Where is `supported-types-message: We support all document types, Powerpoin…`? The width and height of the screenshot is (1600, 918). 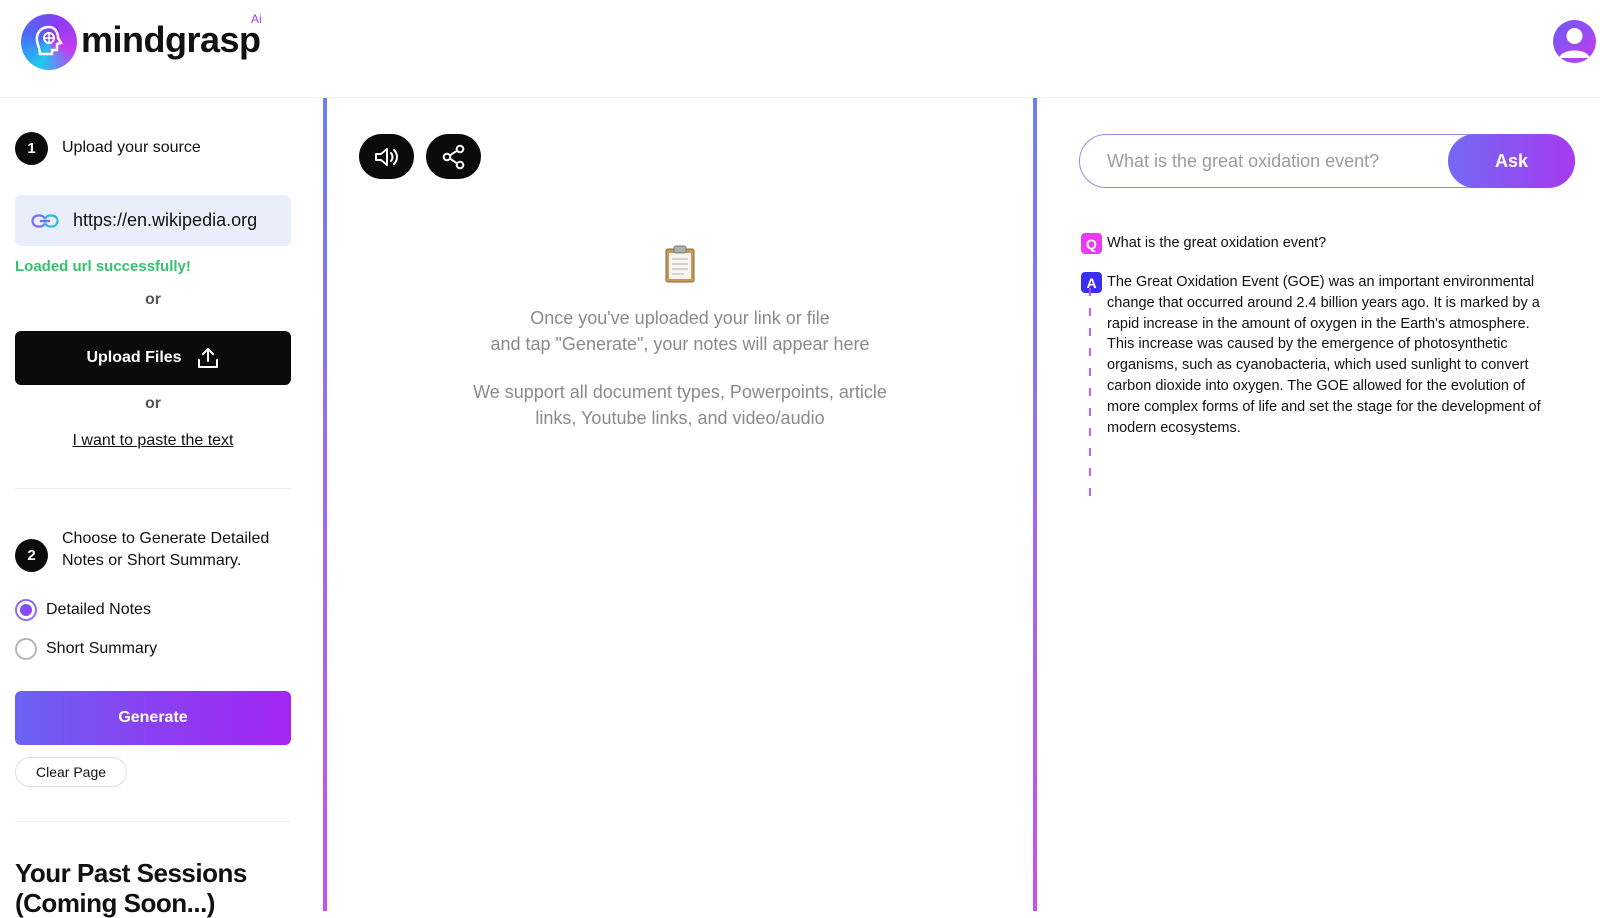 supported-types-message: We support all document types, Powerpoin… is located at coordinates (680, 405).